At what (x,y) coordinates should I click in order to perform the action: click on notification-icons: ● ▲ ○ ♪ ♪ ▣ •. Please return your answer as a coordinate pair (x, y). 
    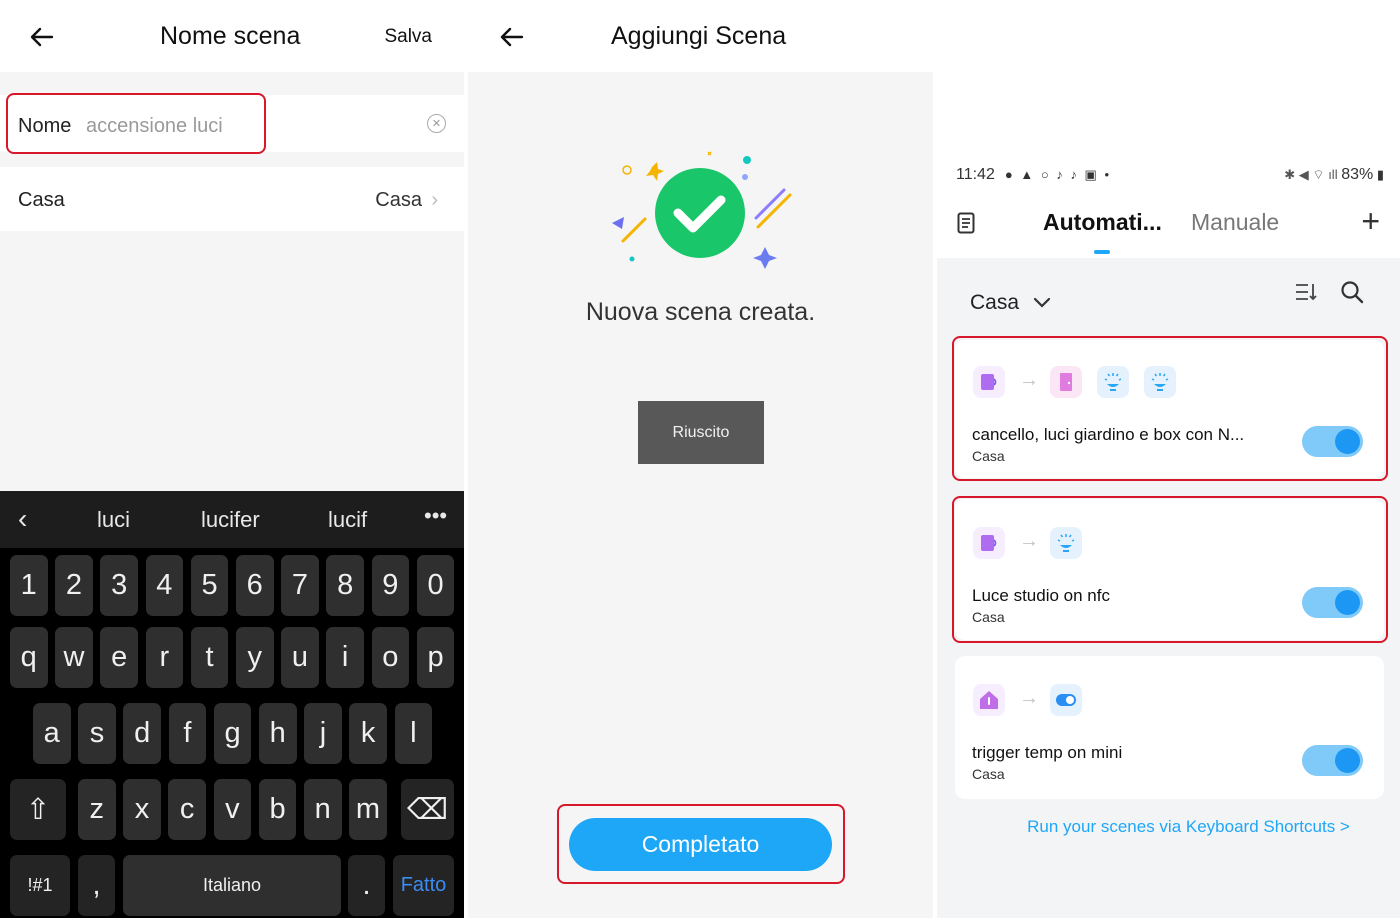
    Looking at the image, I should click on (1055, 174).